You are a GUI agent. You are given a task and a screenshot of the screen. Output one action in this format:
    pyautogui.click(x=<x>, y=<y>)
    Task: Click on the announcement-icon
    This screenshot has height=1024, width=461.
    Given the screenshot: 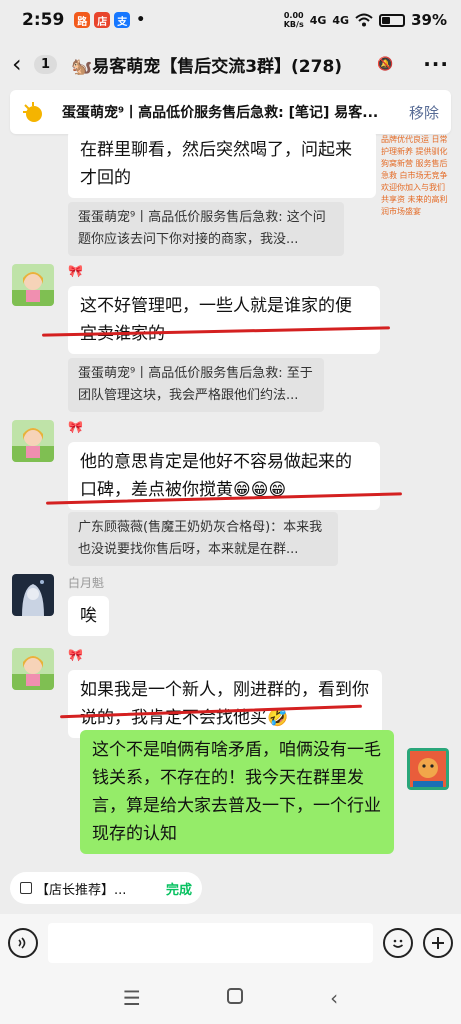 What is the action you would take?
    pyautogui.click(x=32, y=112)
    